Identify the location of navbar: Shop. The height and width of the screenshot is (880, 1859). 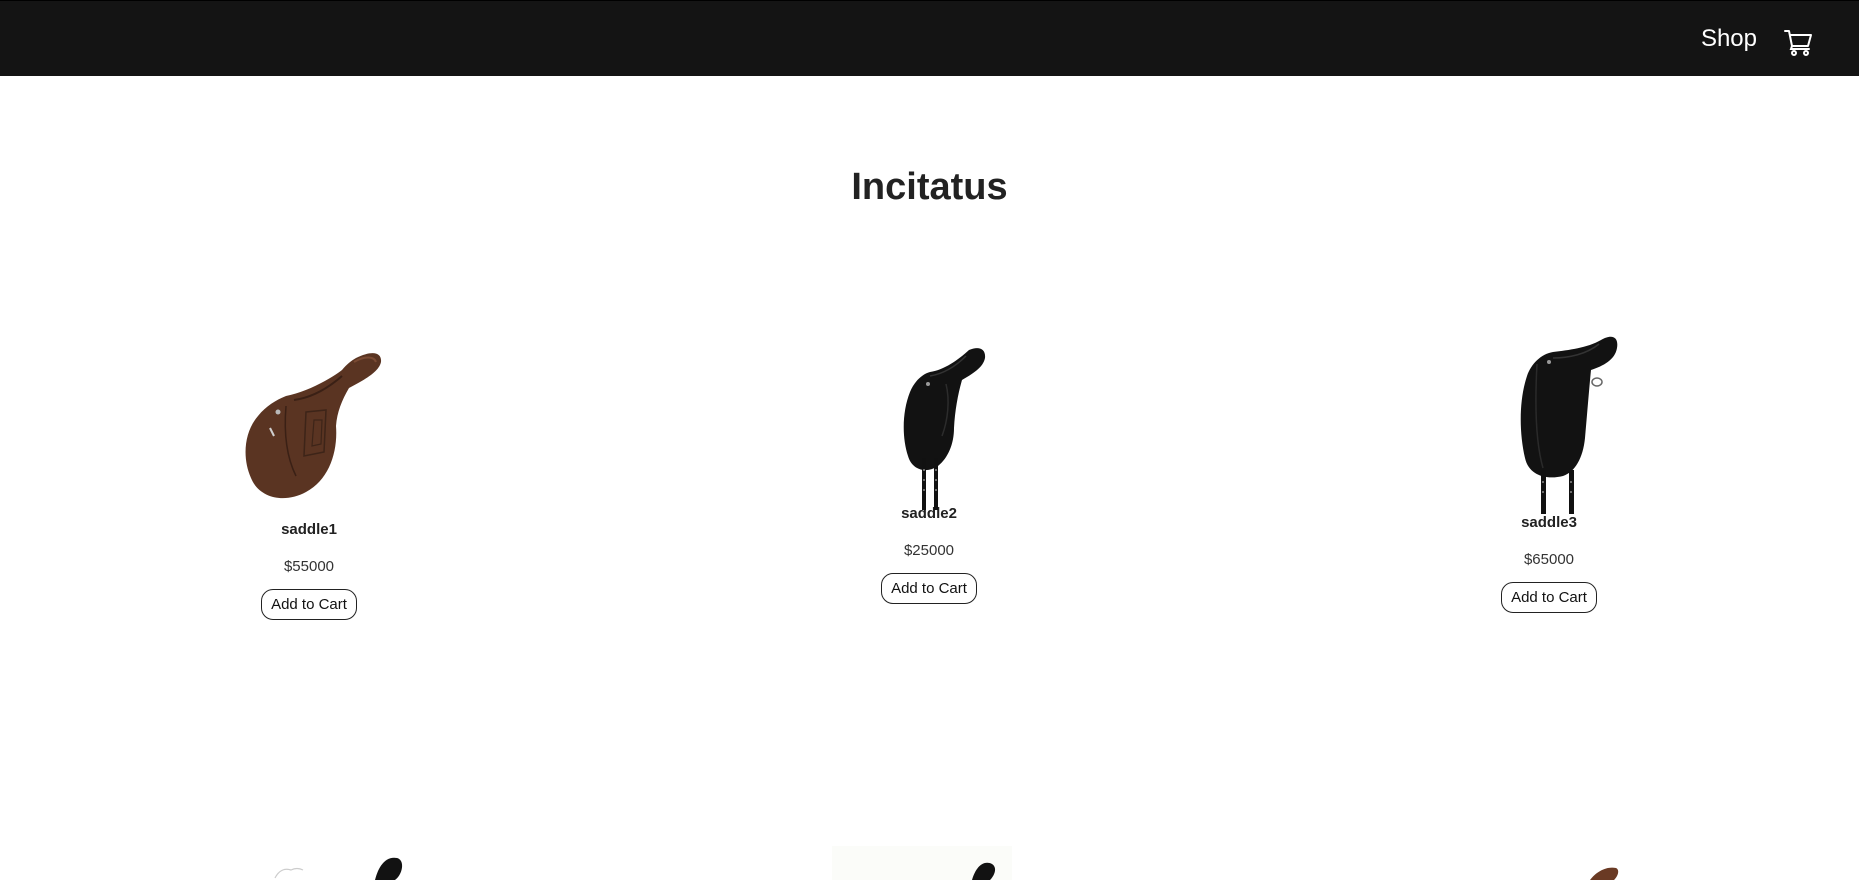
(929, 38).